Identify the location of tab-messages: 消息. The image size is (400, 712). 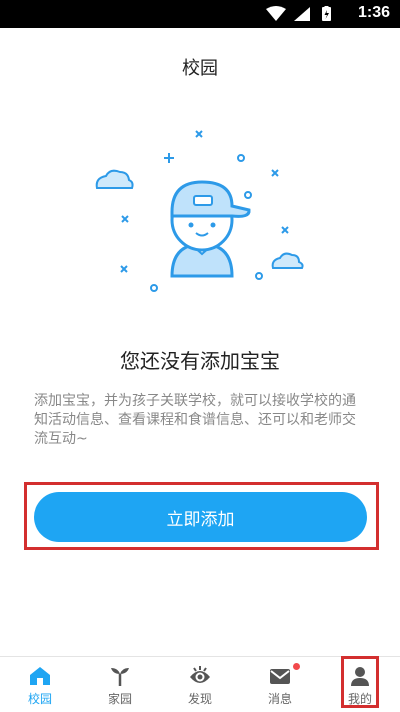
(280, 684).